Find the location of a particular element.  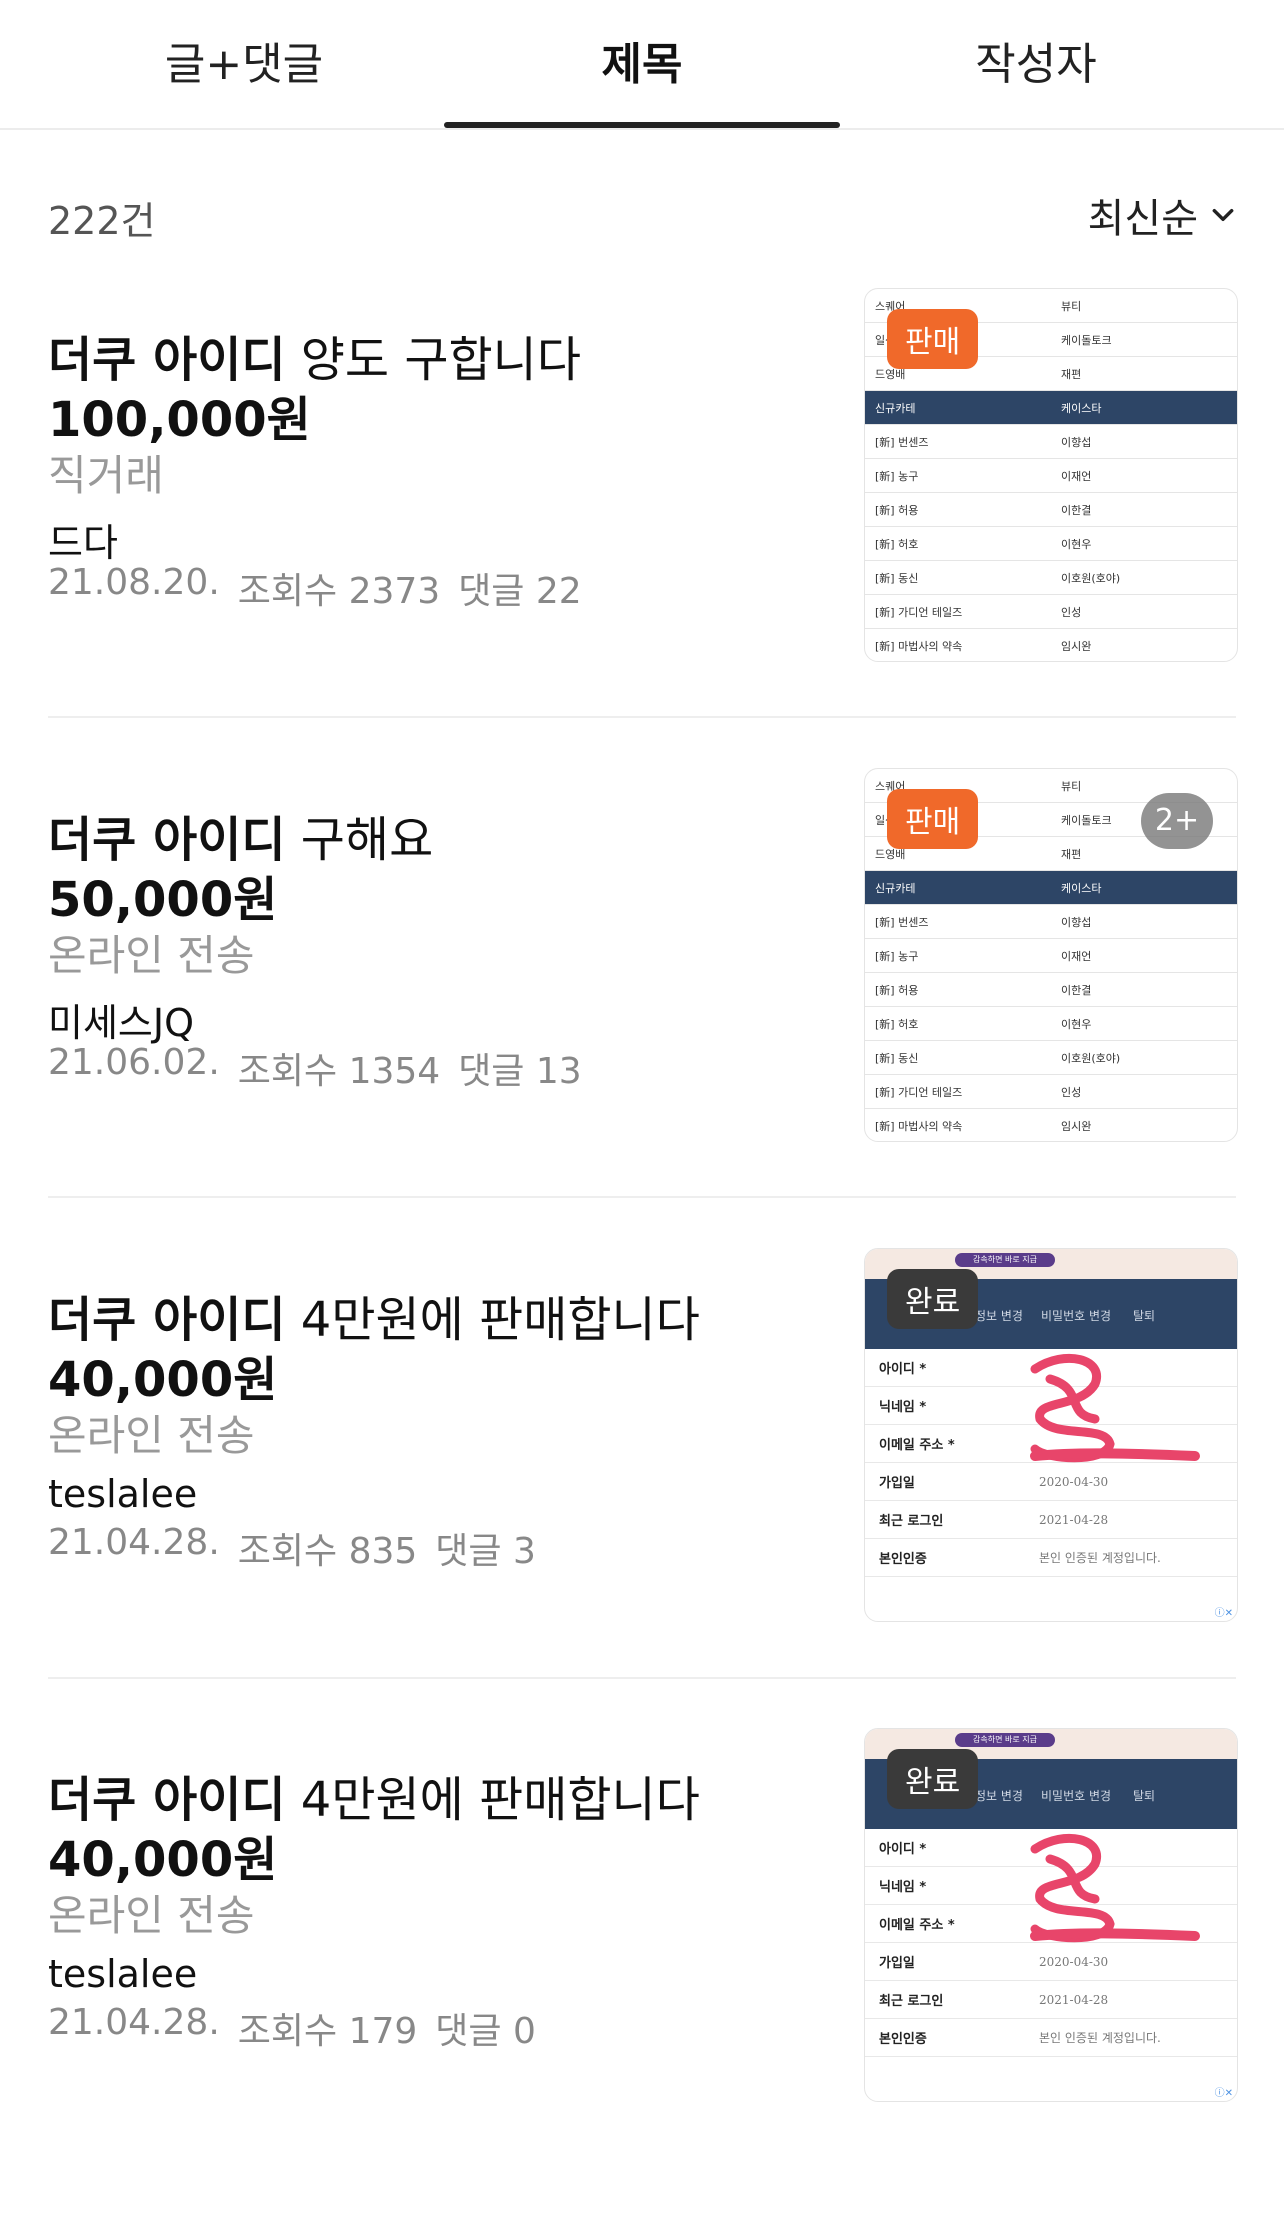

trade-method: 직거래 is located at coordinates (106, 475).